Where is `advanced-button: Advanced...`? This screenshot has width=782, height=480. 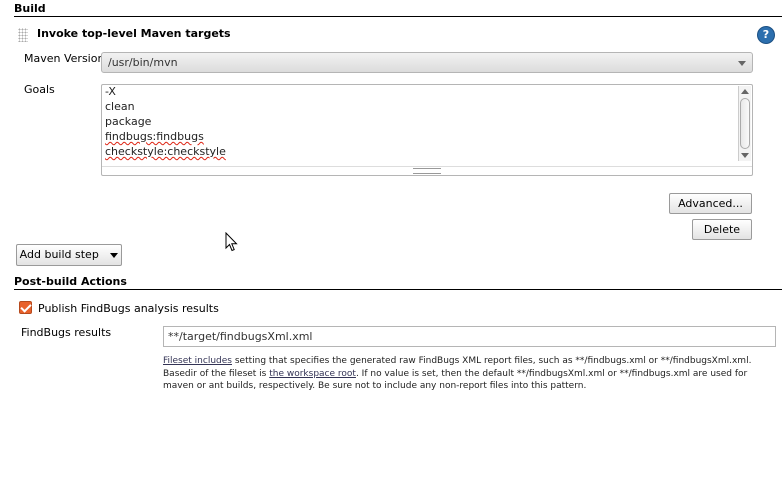
advanced-button: Advanced... is located at coordinates (710, 203).